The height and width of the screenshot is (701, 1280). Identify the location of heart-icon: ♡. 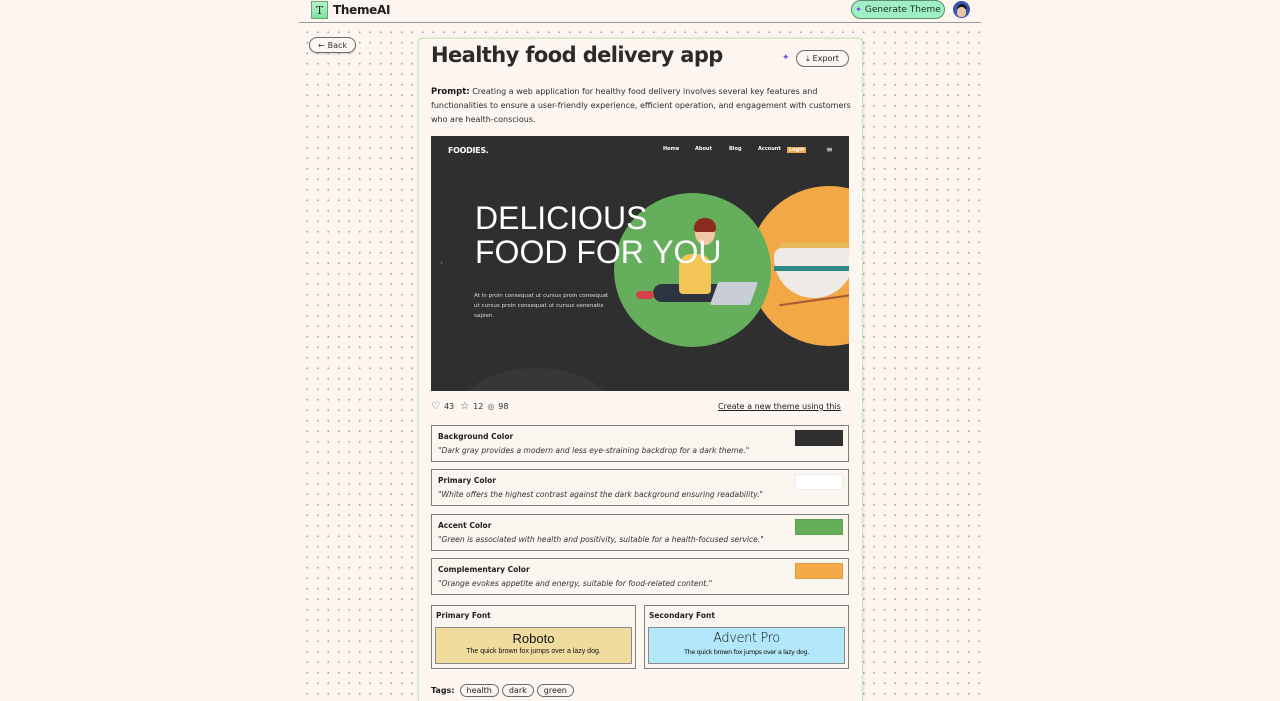
(435, 406).